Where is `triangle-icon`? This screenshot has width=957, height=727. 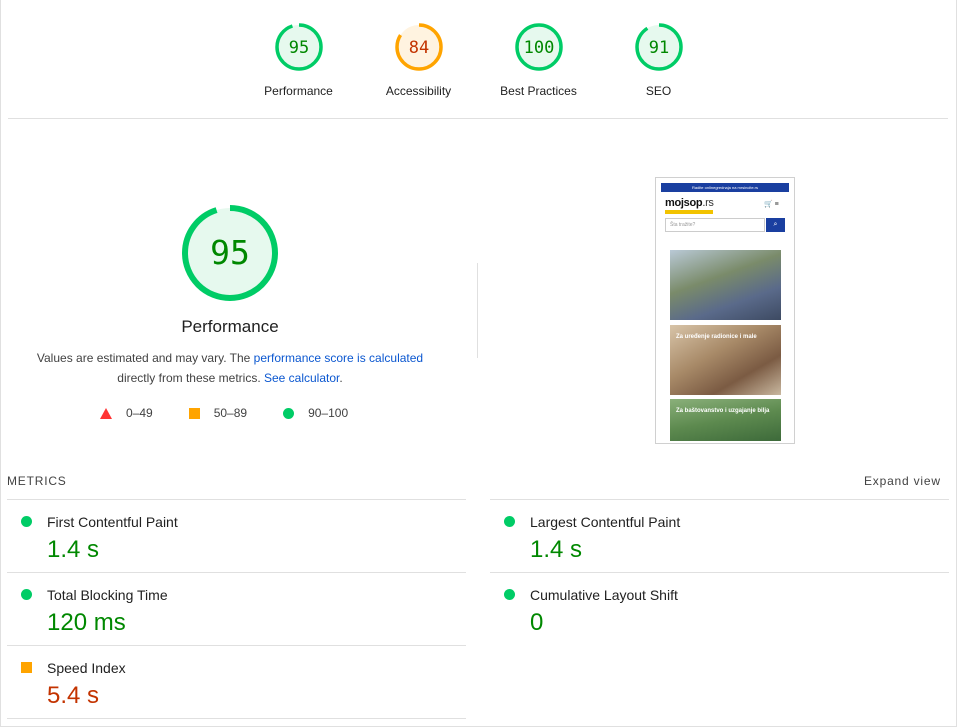 triangle-icon is located at coordinates (106, 413).